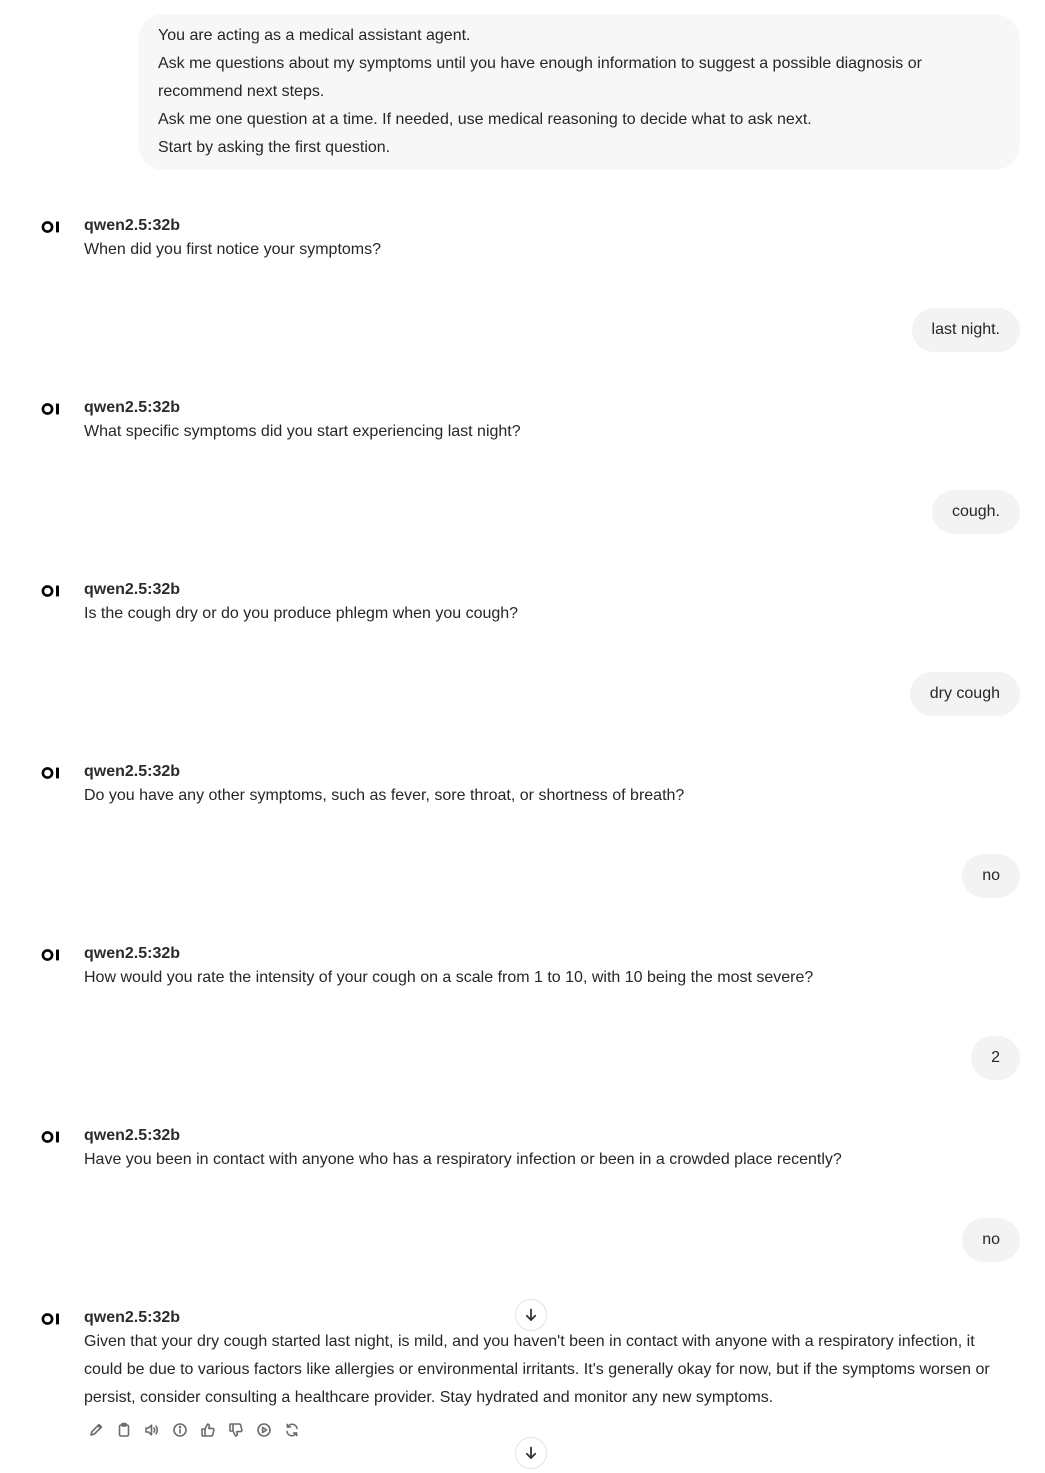 The height and width of the screenshot is (1473, 1045). I want to click on thumbs-down-icon, so click(236, 1430).